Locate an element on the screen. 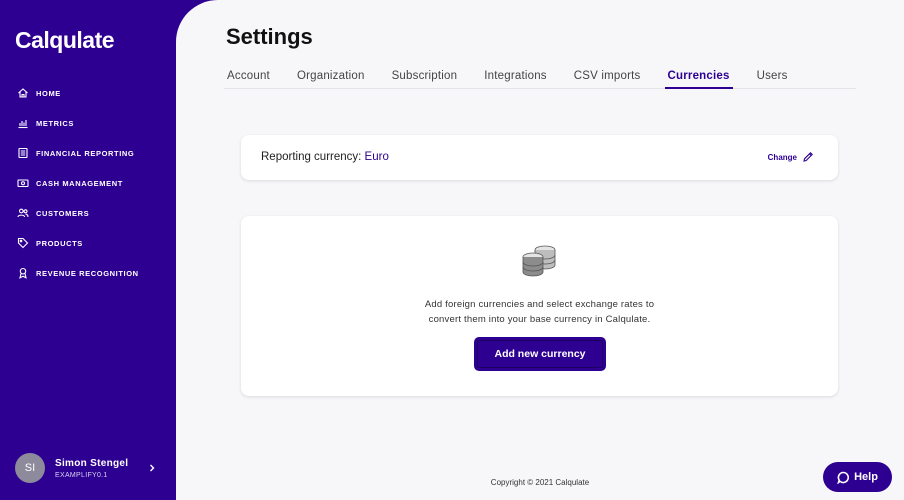  sidebar-item-revenue-recognition: REVENUE RECOGNITION is located at coordinates (88, 273).